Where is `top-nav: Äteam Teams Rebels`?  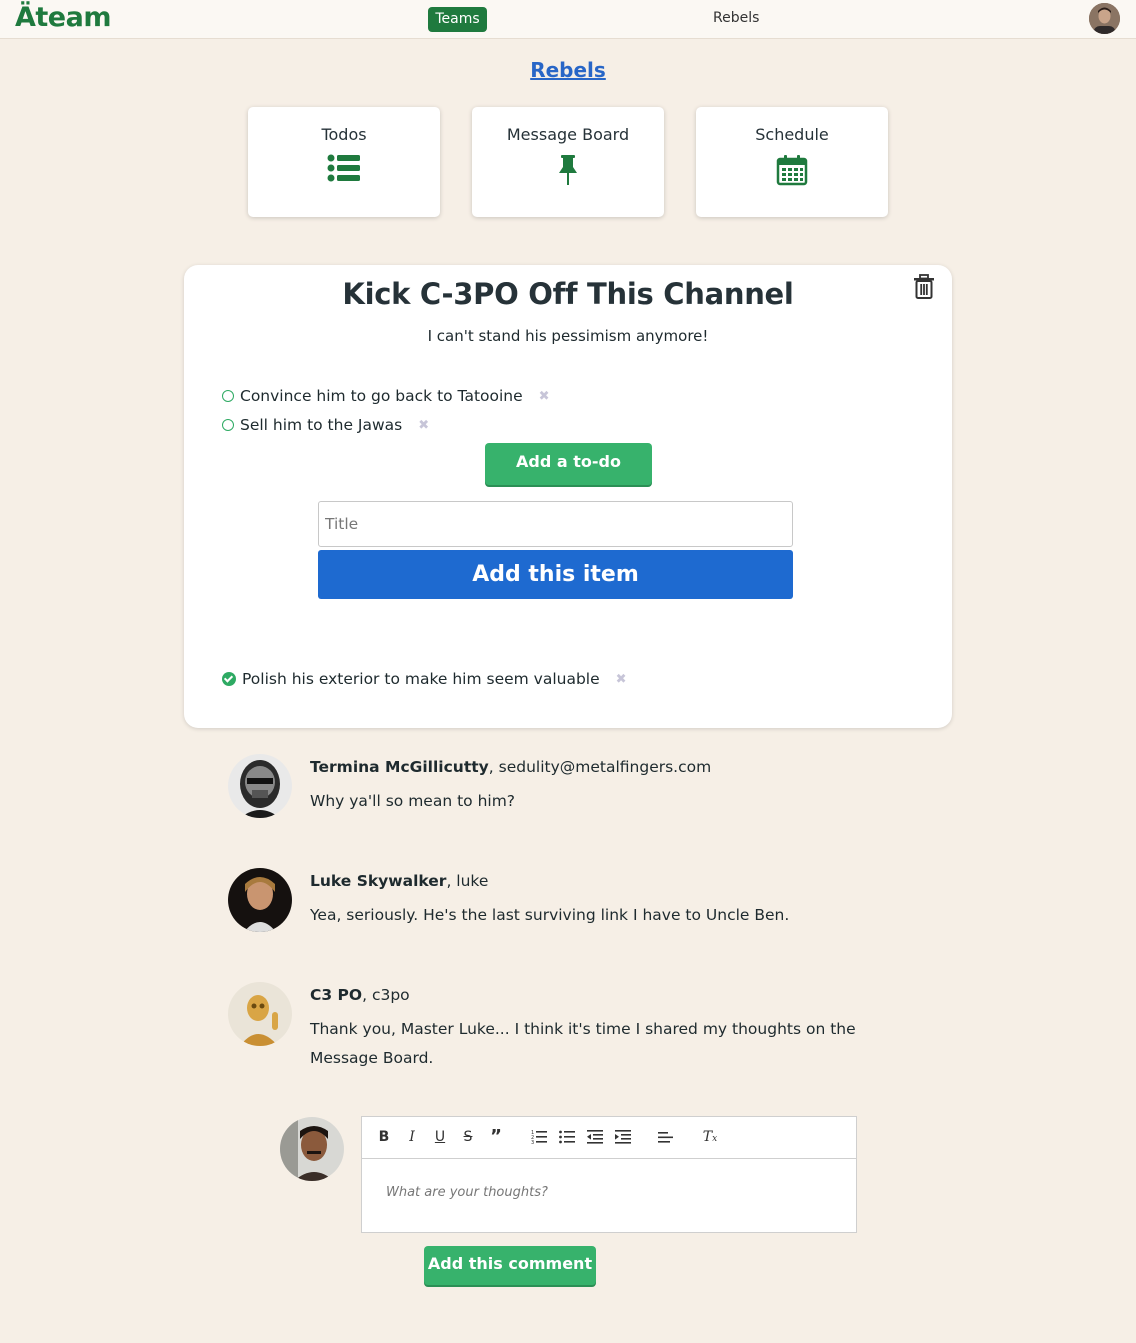
top-nav: Äteam Teams Rebels is located at coordinates (568, 19).